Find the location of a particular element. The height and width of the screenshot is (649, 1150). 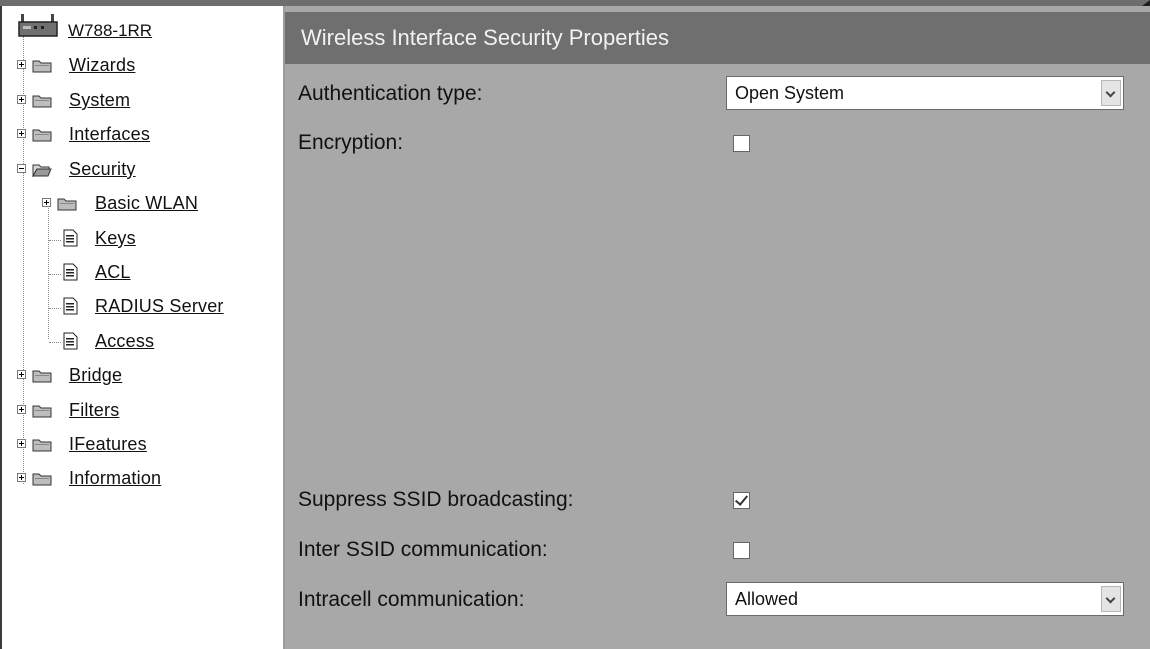

root-label: W788-1RR is located at coordinates (110, 31).